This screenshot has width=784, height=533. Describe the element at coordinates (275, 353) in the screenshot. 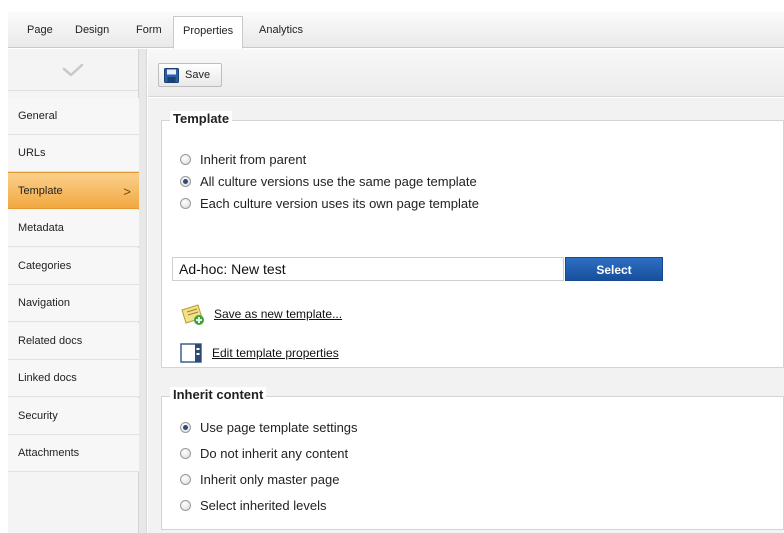

I see `edit-template-properties-label: Edit template properties` at that location.